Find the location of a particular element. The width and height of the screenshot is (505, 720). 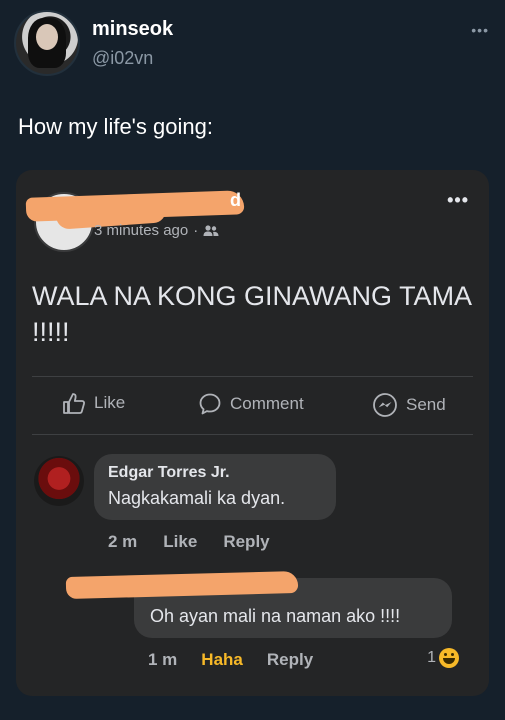

comment-bubble: Edgar Torres Jr. Nagkakamali ka dyan. is located at coordinates (215, 487).